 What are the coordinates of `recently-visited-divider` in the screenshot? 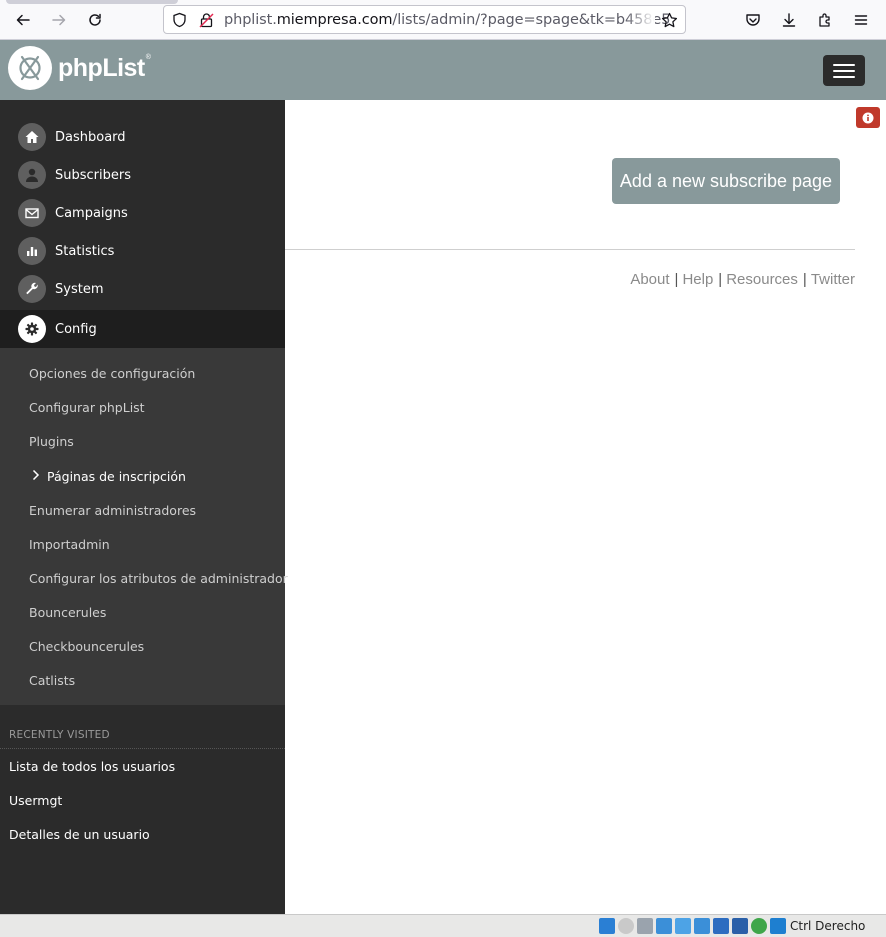 It's located at (142, 748).